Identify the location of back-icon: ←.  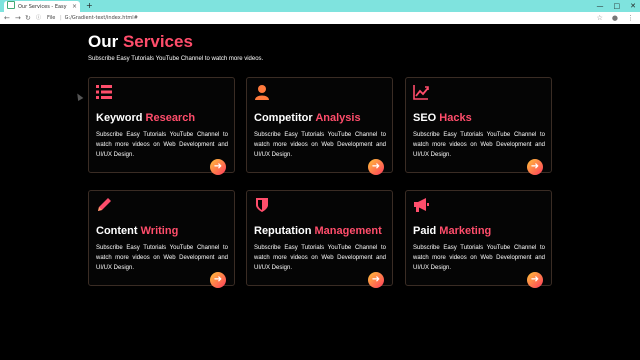
(7, 18).